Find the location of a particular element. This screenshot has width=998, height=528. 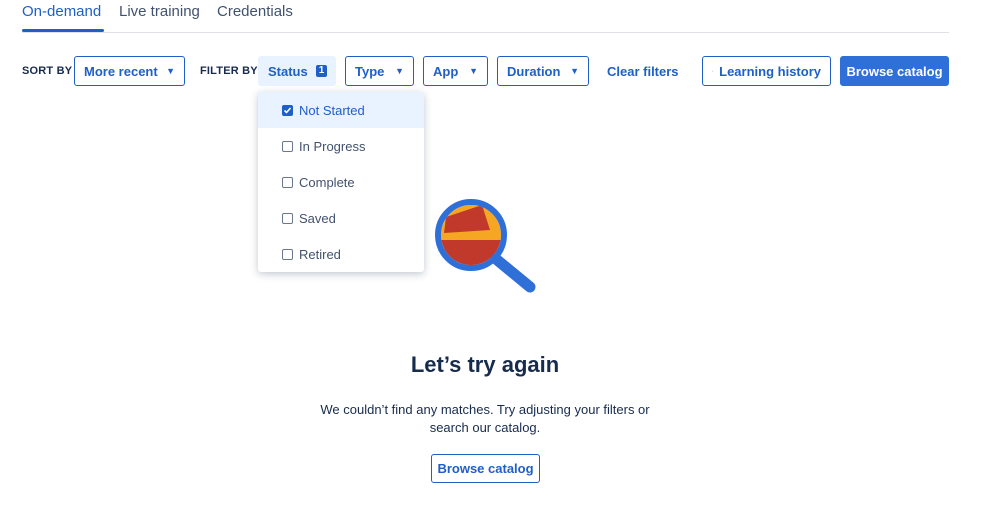

clear-filters-button: Clear filters is located at coordinates (641, 71).